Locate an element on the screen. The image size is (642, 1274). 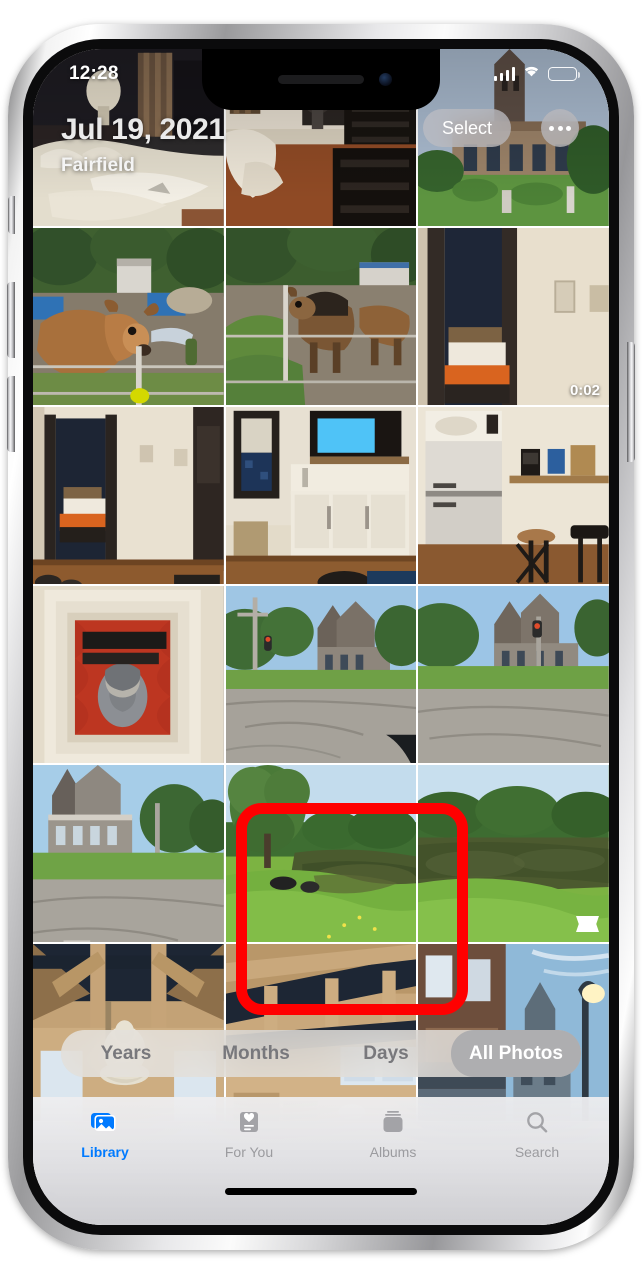
ellipsis-icon is located at coordinates (560, 128).